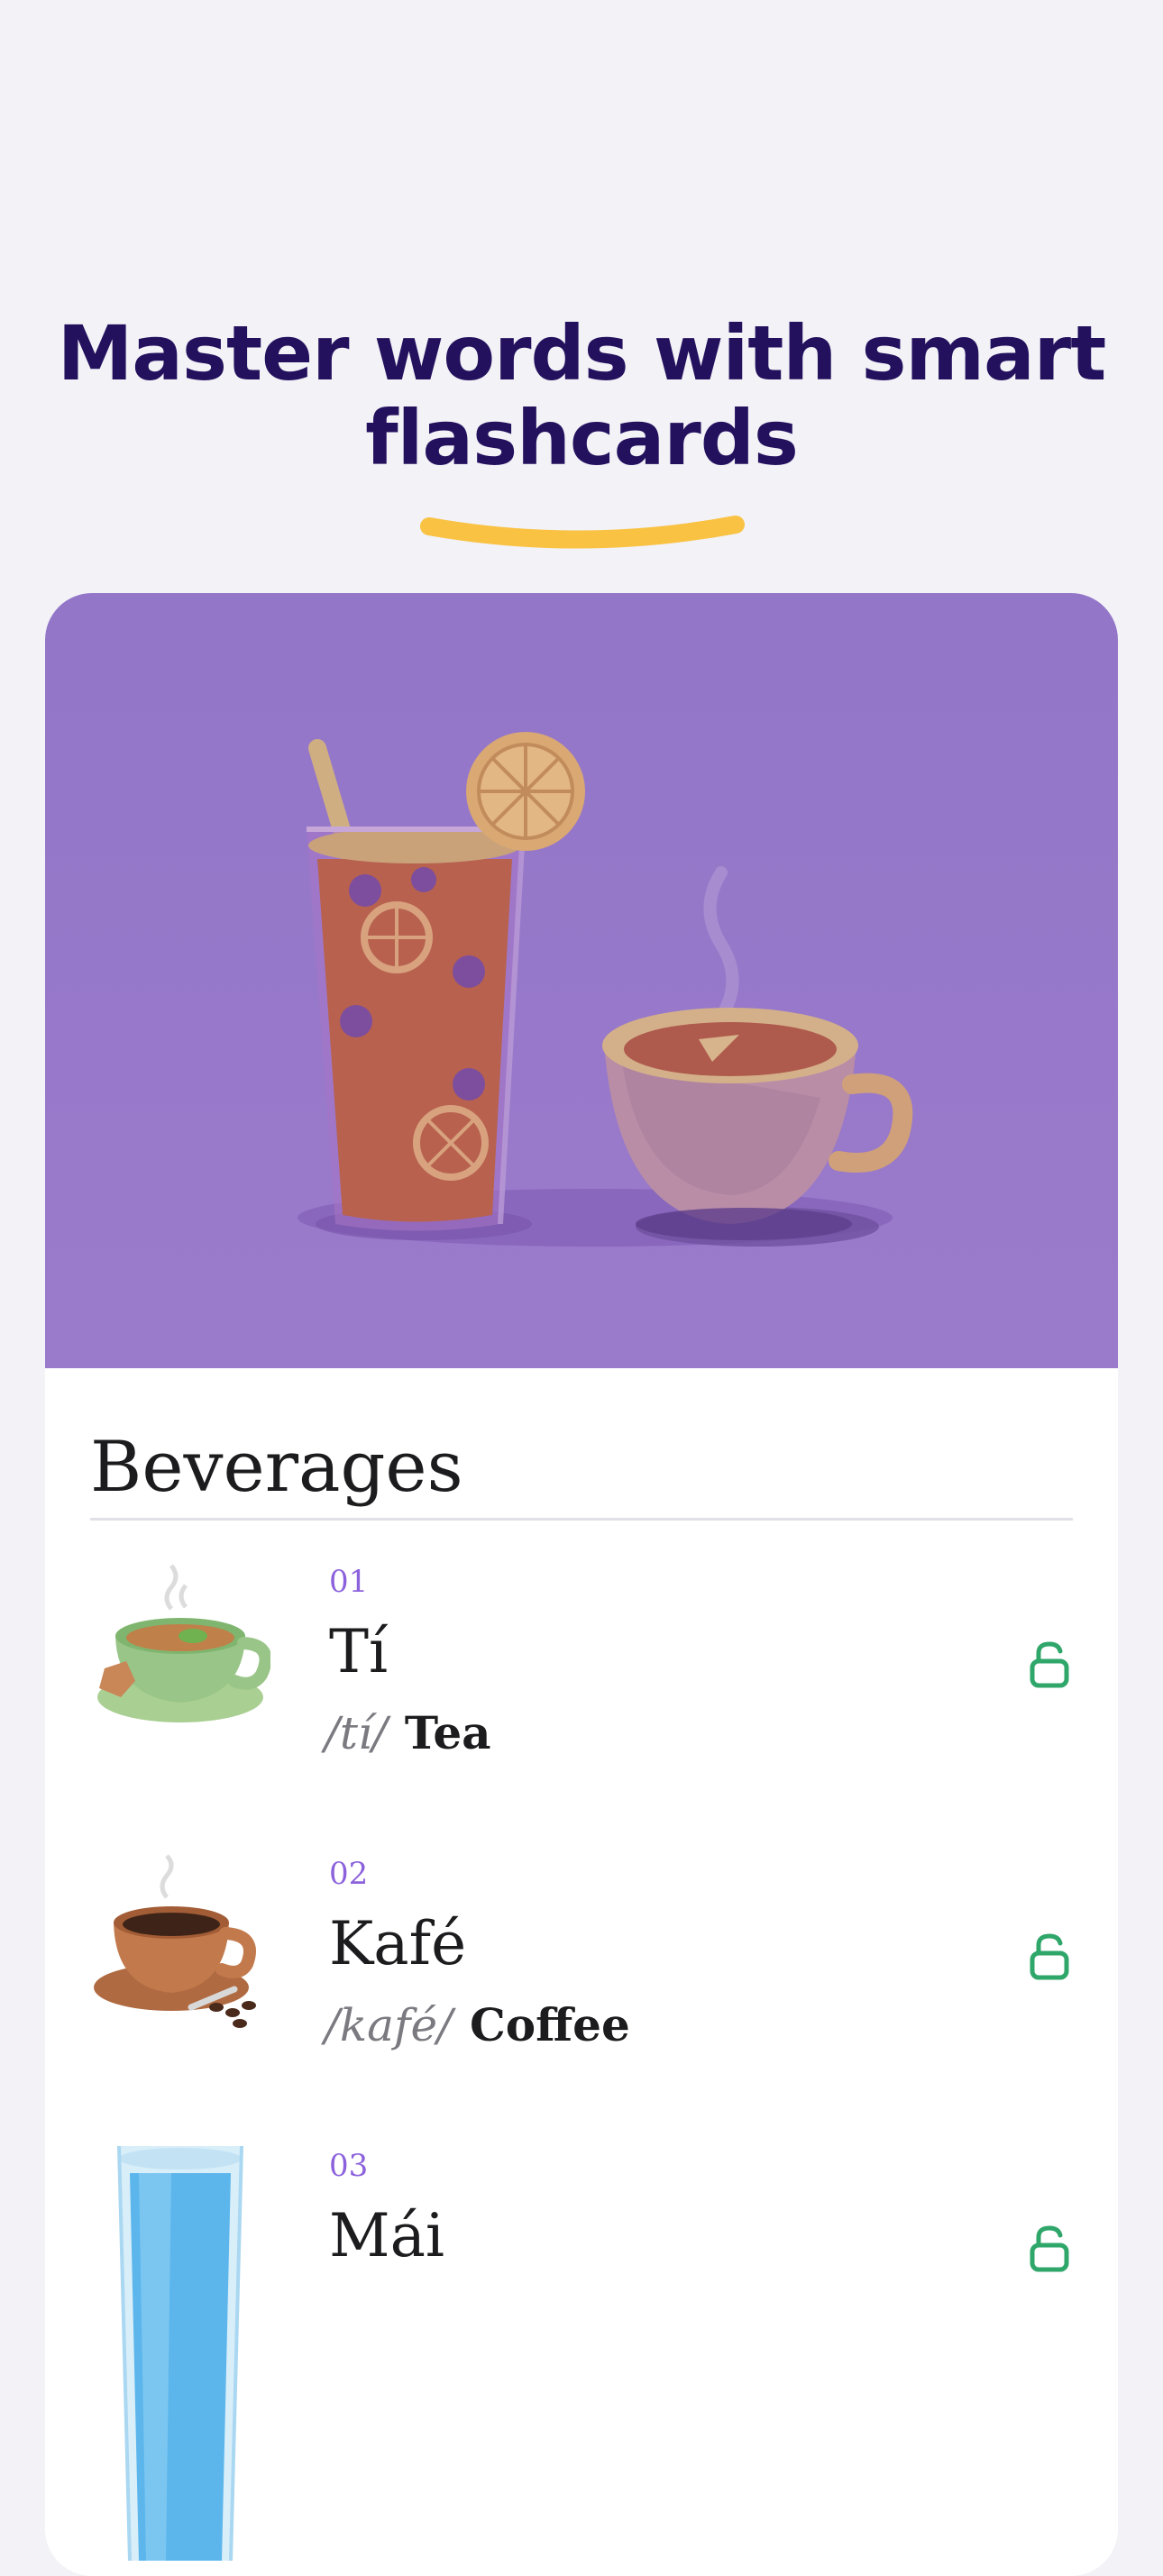 The height and width of the screenshot is (2576, 1163). I want to click on title-underline-decoration, so click(582, 532).